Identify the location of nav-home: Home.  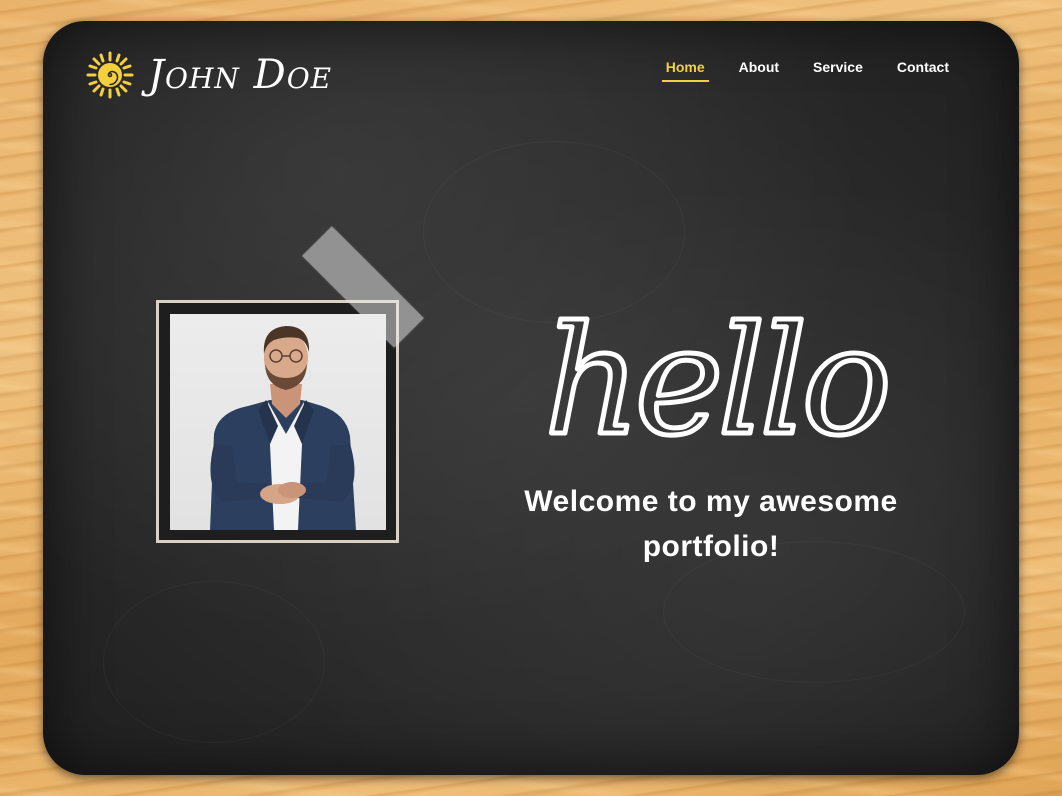
(685, 70).